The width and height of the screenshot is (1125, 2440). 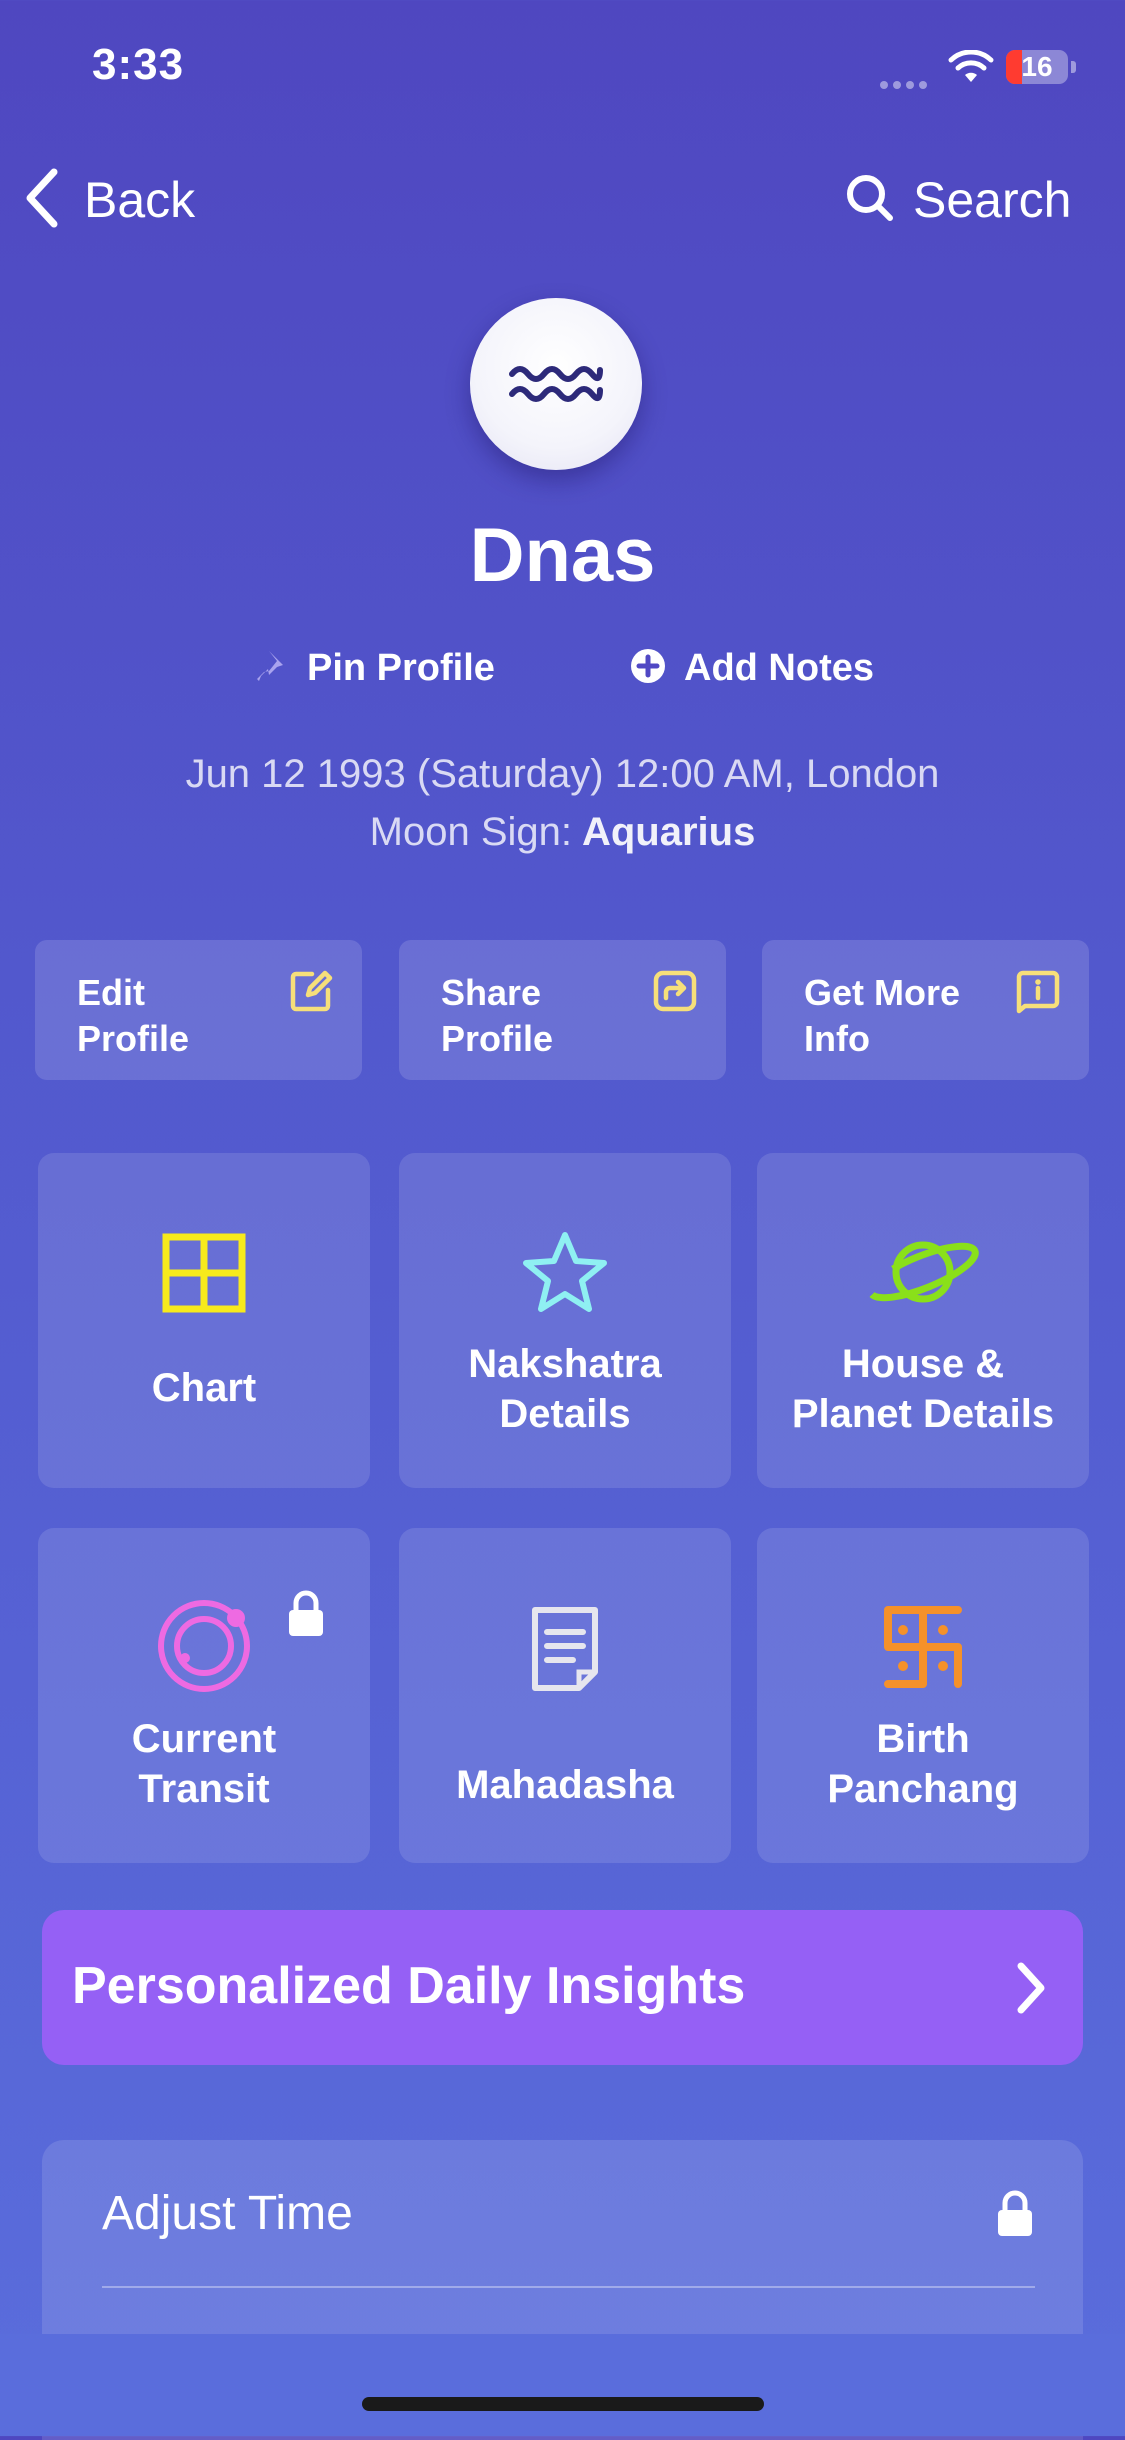 I want to click on profile-avatar, so click(x=556, y=384).